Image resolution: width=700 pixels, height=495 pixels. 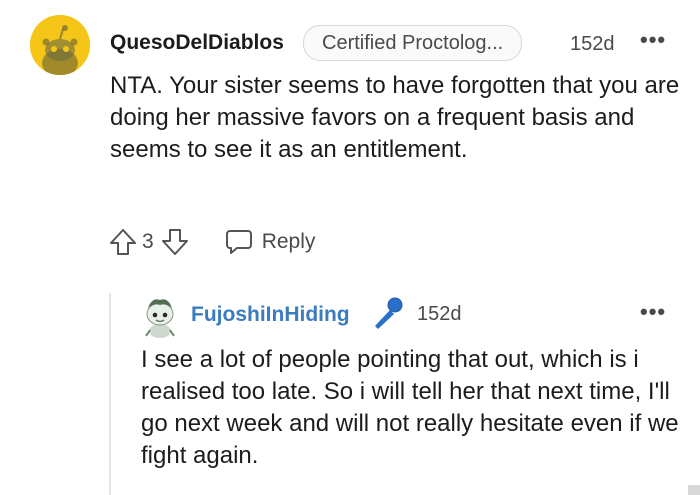 What do you see at coordinates (694, 490) in the screenshot?
I see `scroll-corner` at bounding box center [694, 490].